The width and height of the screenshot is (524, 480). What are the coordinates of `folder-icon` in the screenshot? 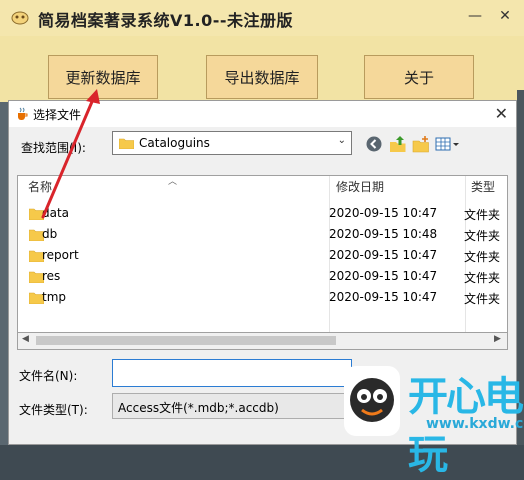 It's located at (126, 143).